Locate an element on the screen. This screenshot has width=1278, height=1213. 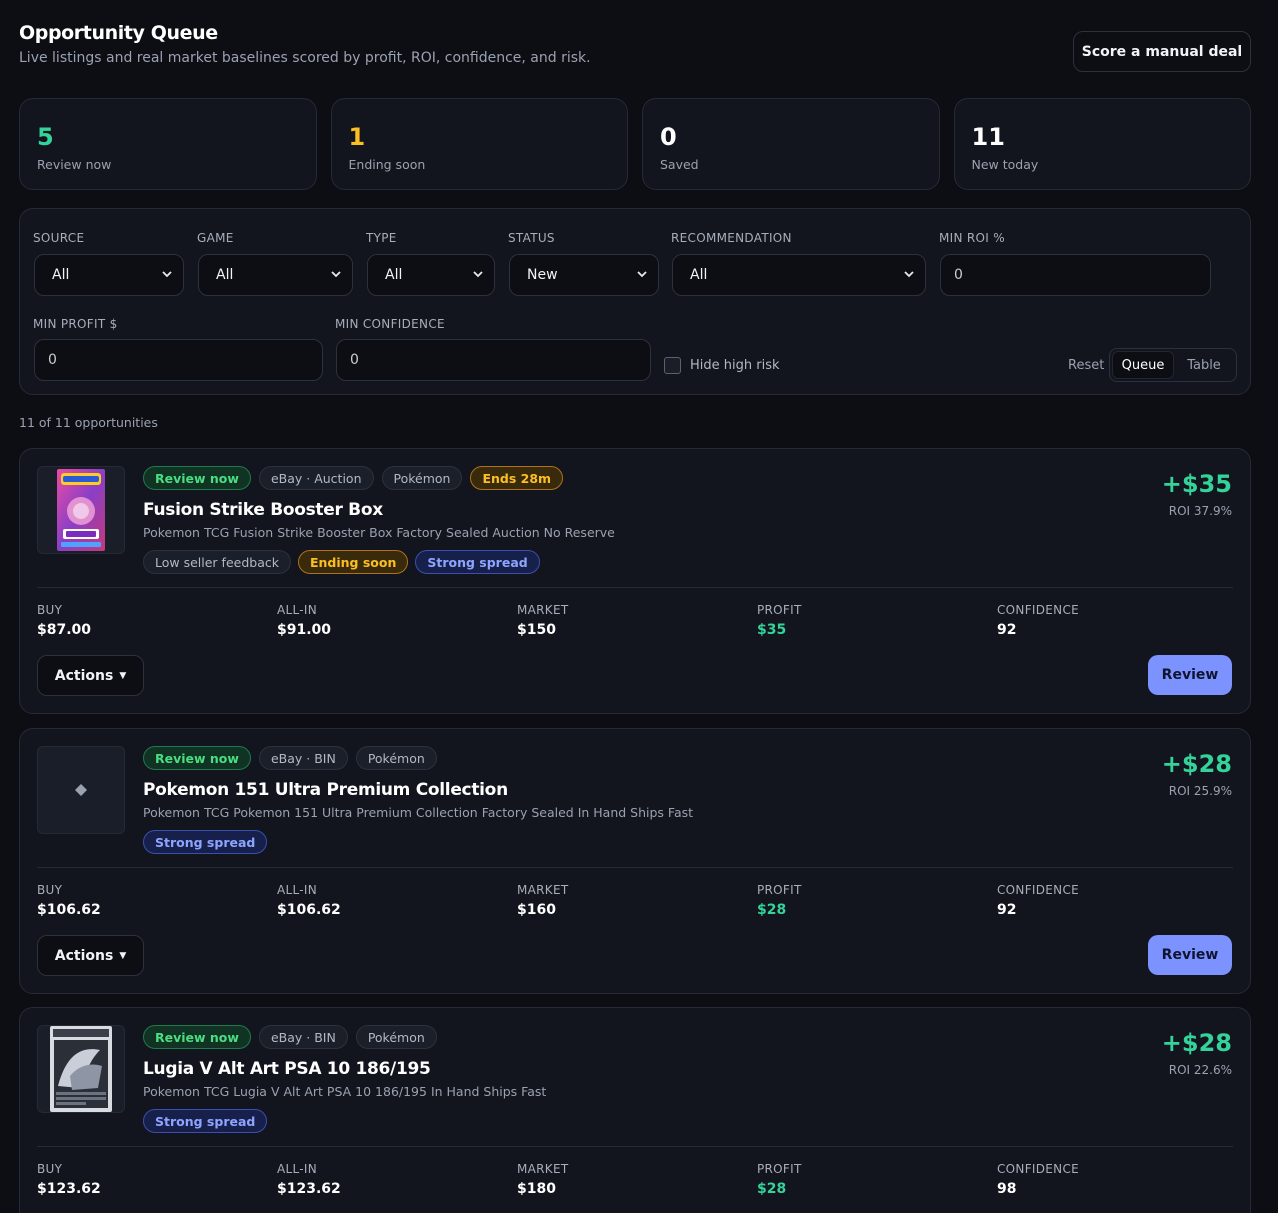
metric-confidence: CONFIDENCE 98 is located at coordinates (1117, 1179).